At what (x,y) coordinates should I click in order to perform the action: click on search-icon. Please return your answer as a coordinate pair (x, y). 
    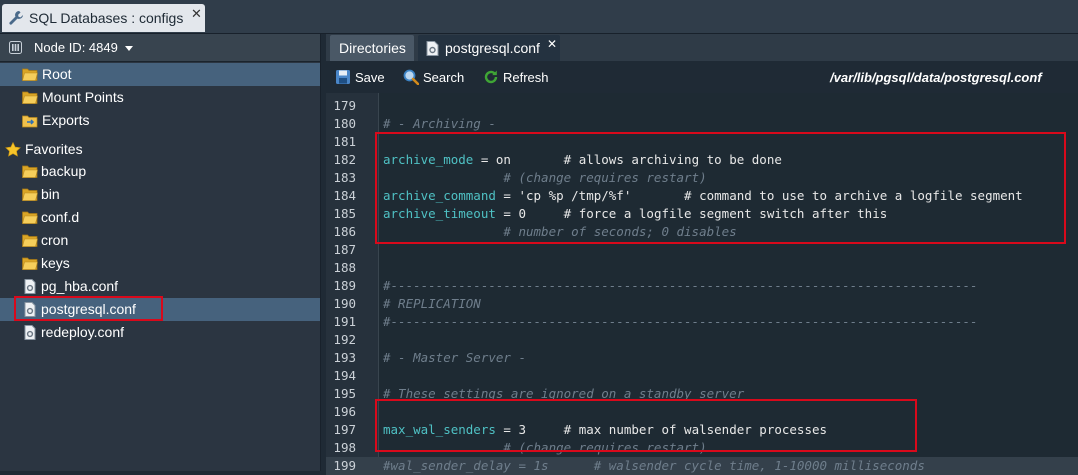
    Looking at the image, I should click on (411, 77).